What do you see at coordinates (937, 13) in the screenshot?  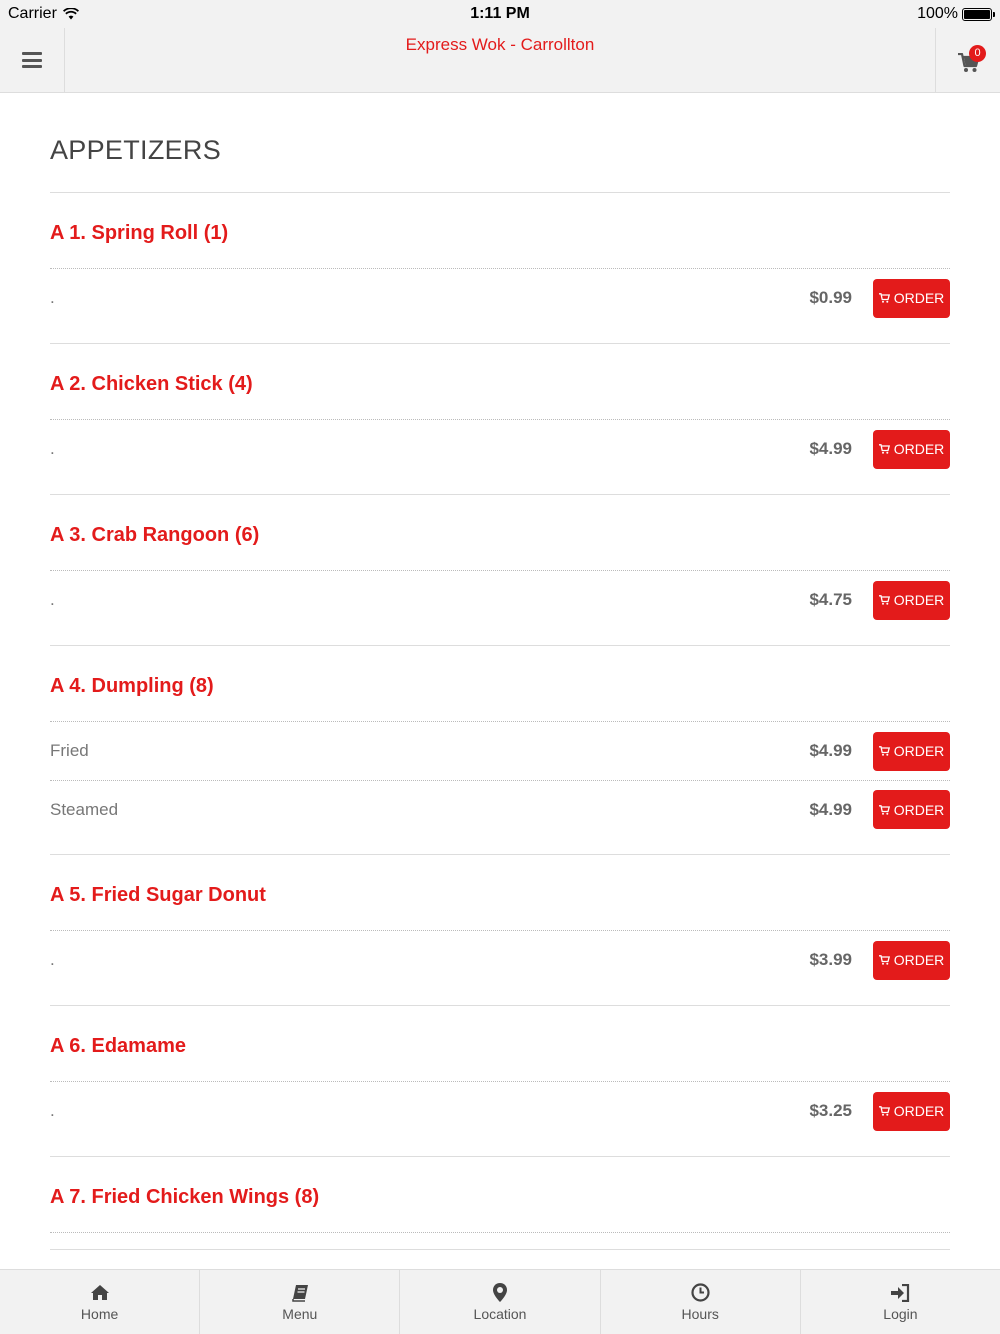 I see `battery-percent: 100%` at bounding box center [937, 13].